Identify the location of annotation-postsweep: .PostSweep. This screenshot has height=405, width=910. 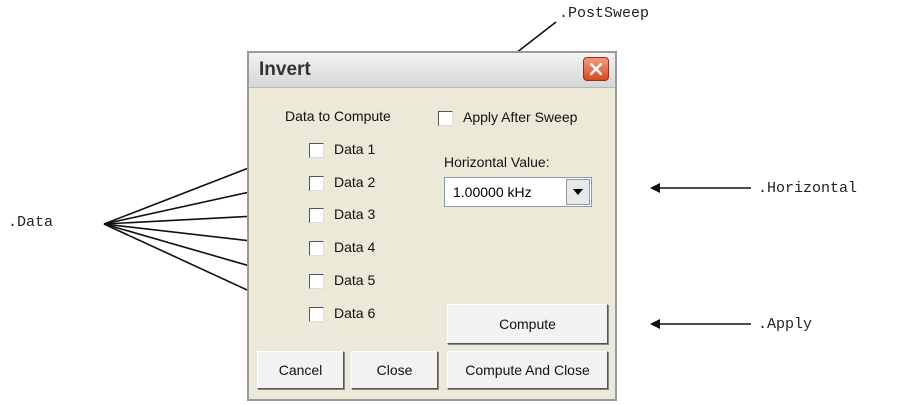
(604, 13).